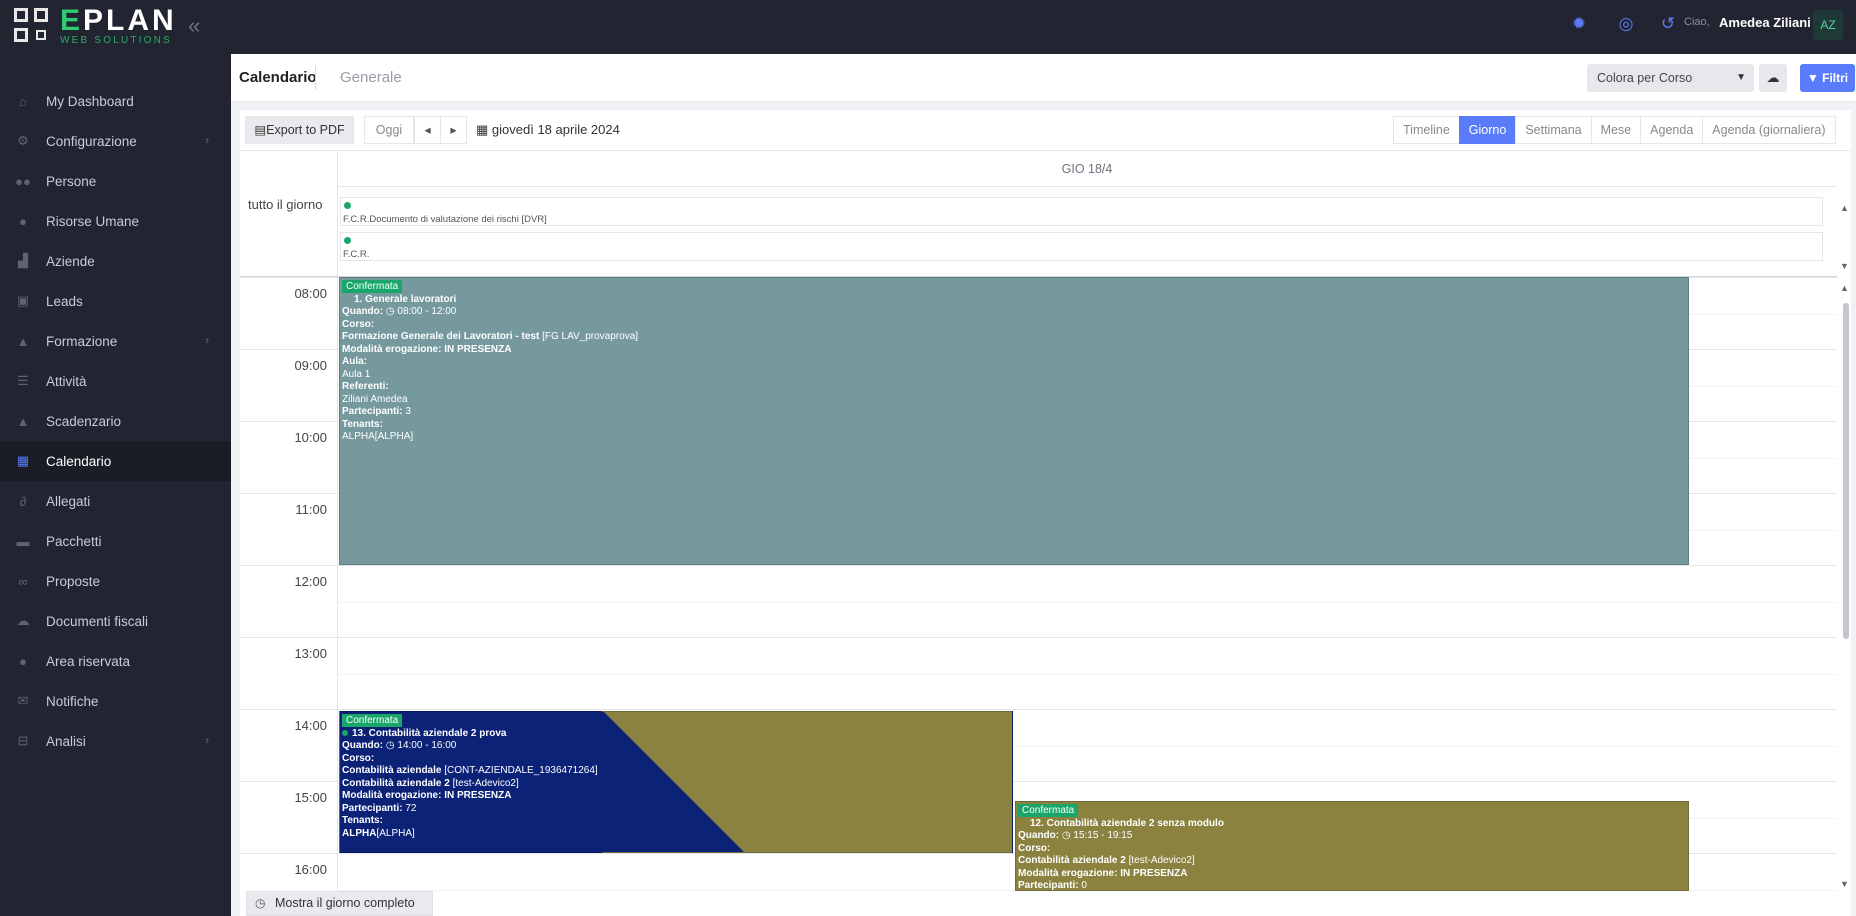  What do you see at coordinates (1084, 885) in the screenshot?
I see `event-participants: 0` at bounding box center [1084, 885].